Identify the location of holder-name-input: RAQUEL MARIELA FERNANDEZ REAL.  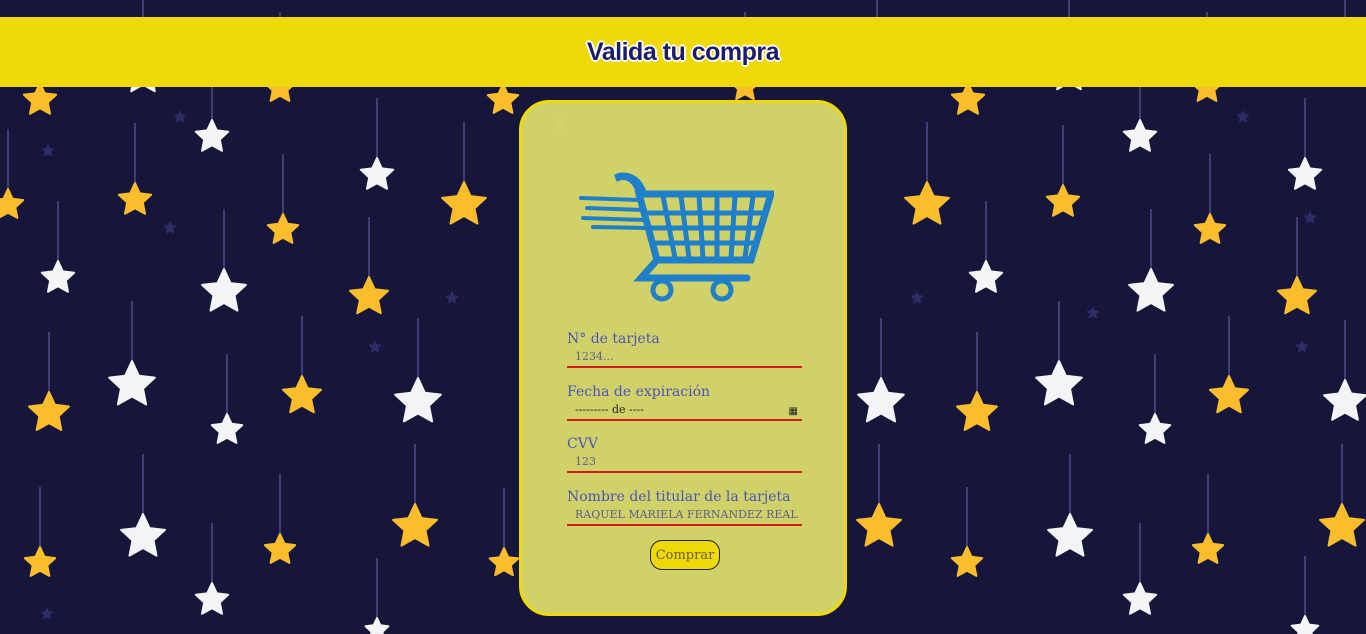
(684, 516).